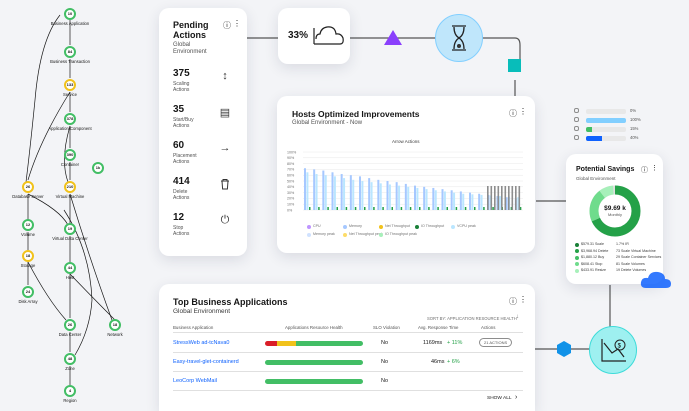 The width and height of the screenshot is (689, 411). I want to click on pending-count: 12, so click(179, 217).